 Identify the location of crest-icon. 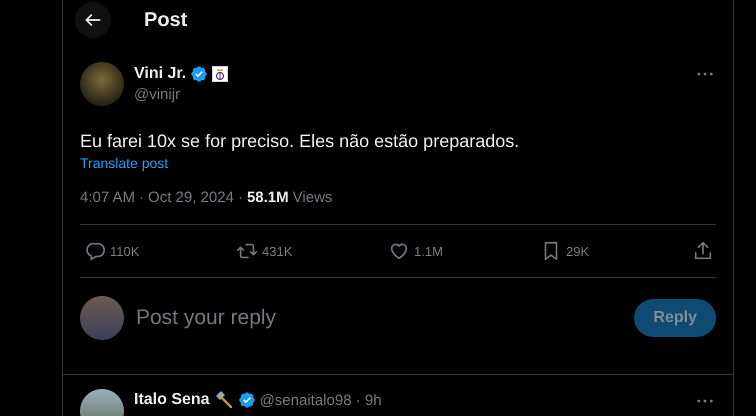
(220, 74).